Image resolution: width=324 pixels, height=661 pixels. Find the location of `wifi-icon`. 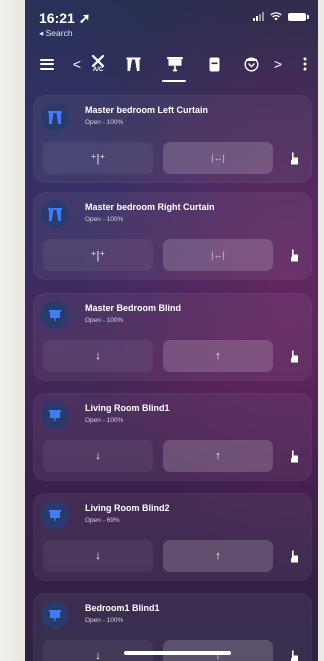

wifi-icon is located at coordinates (276, 16).